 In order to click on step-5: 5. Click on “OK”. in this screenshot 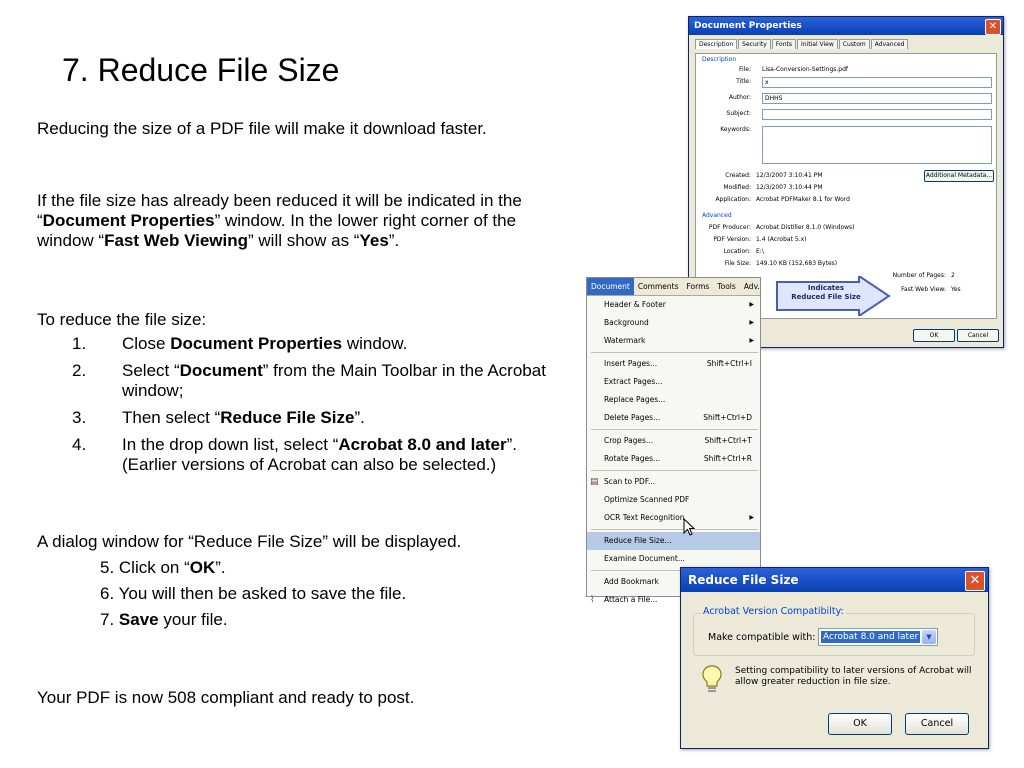, I will do `click(163, 567)`.